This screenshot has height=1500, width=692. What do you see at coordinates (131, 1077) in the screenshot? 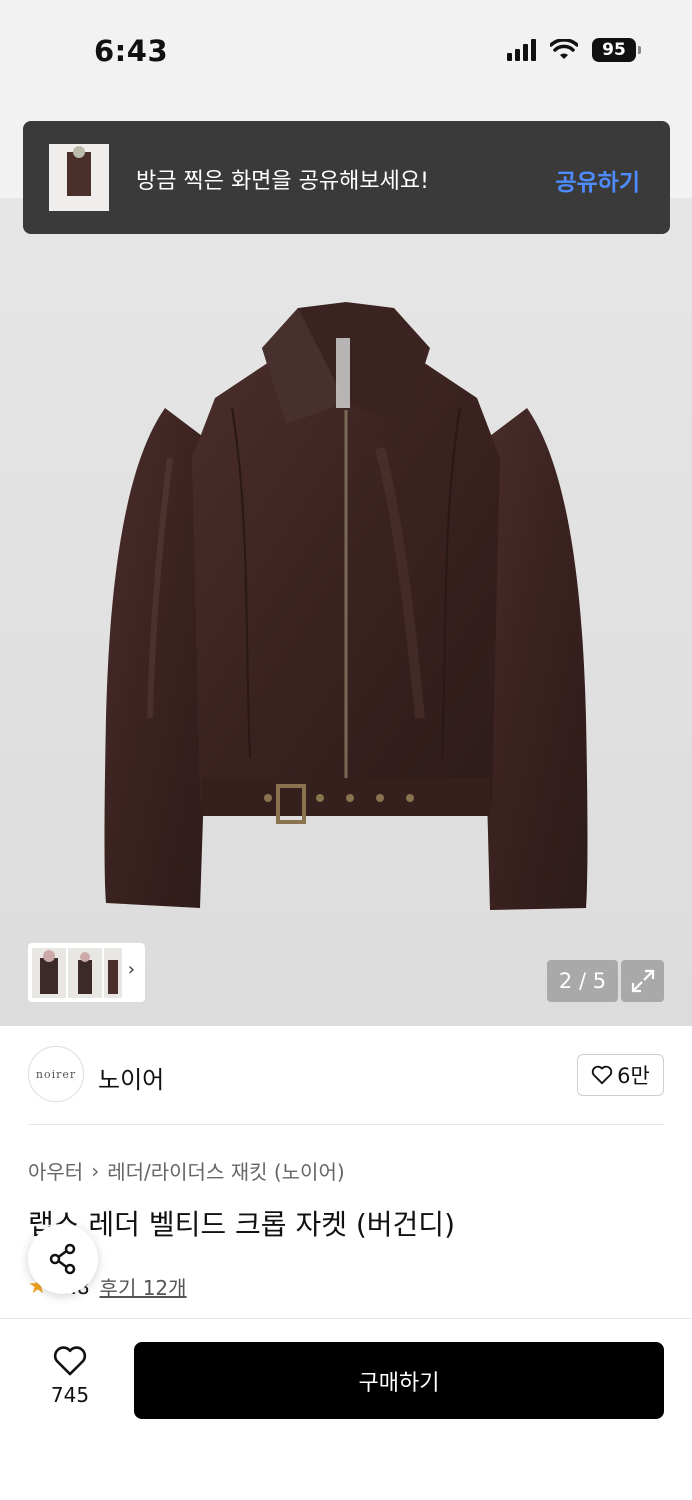
I see `brand-name: 노이어` at bounding box center [131, 1077].